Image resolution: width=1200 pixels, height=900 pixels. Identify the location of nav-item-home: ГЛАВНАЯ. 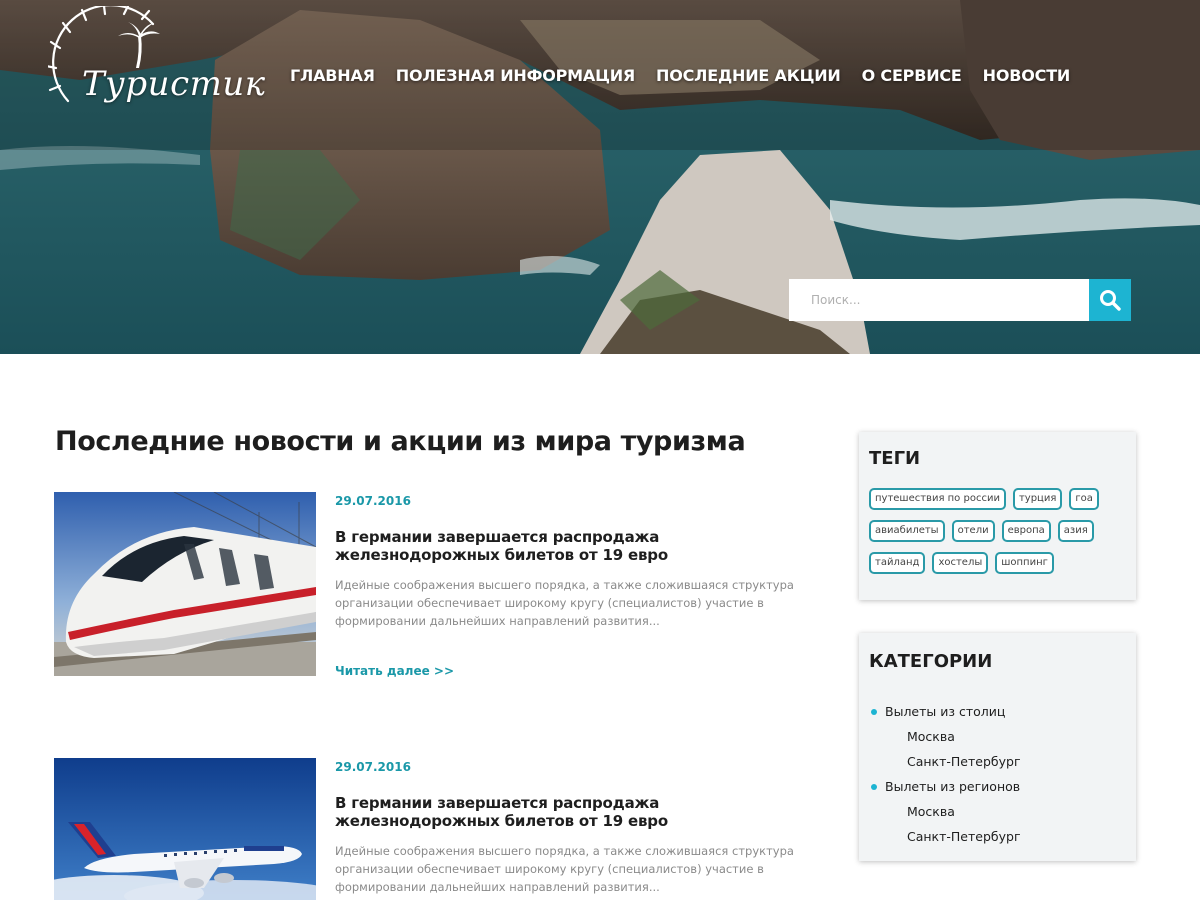
(332, 75).